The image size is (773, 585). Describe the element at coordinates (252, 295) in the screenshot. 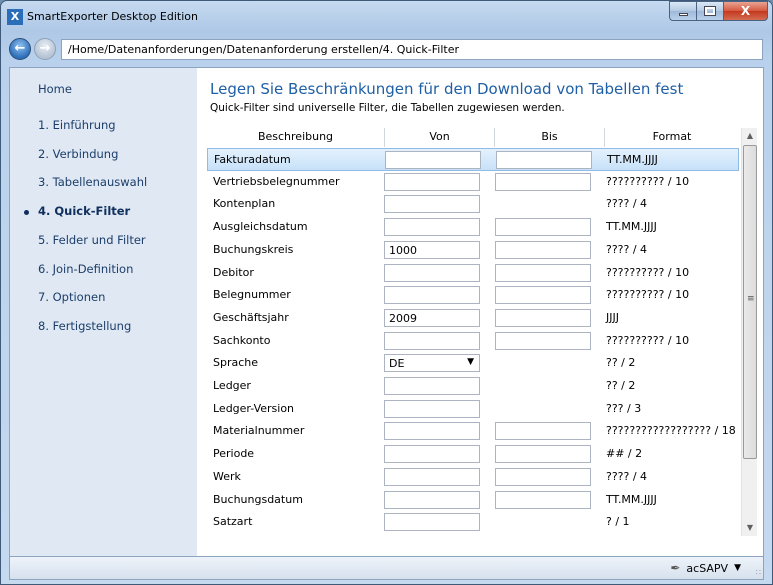

I see `row-label: Belegnummer` at that location.